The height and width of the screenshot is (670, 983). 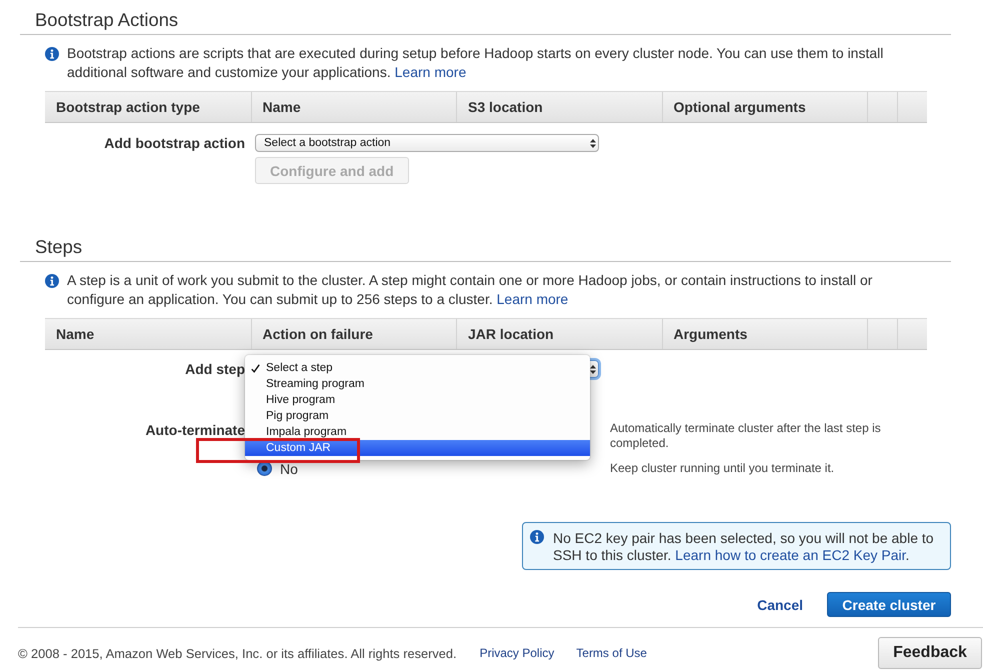 What do you see at coordinates (237, 653) in the screenshot?
I see `copyright-text: © 2008 - 2015, Amazon Web Services, Inc. or its affiliates. All rights reserved.` at bounding box center [237, 653].